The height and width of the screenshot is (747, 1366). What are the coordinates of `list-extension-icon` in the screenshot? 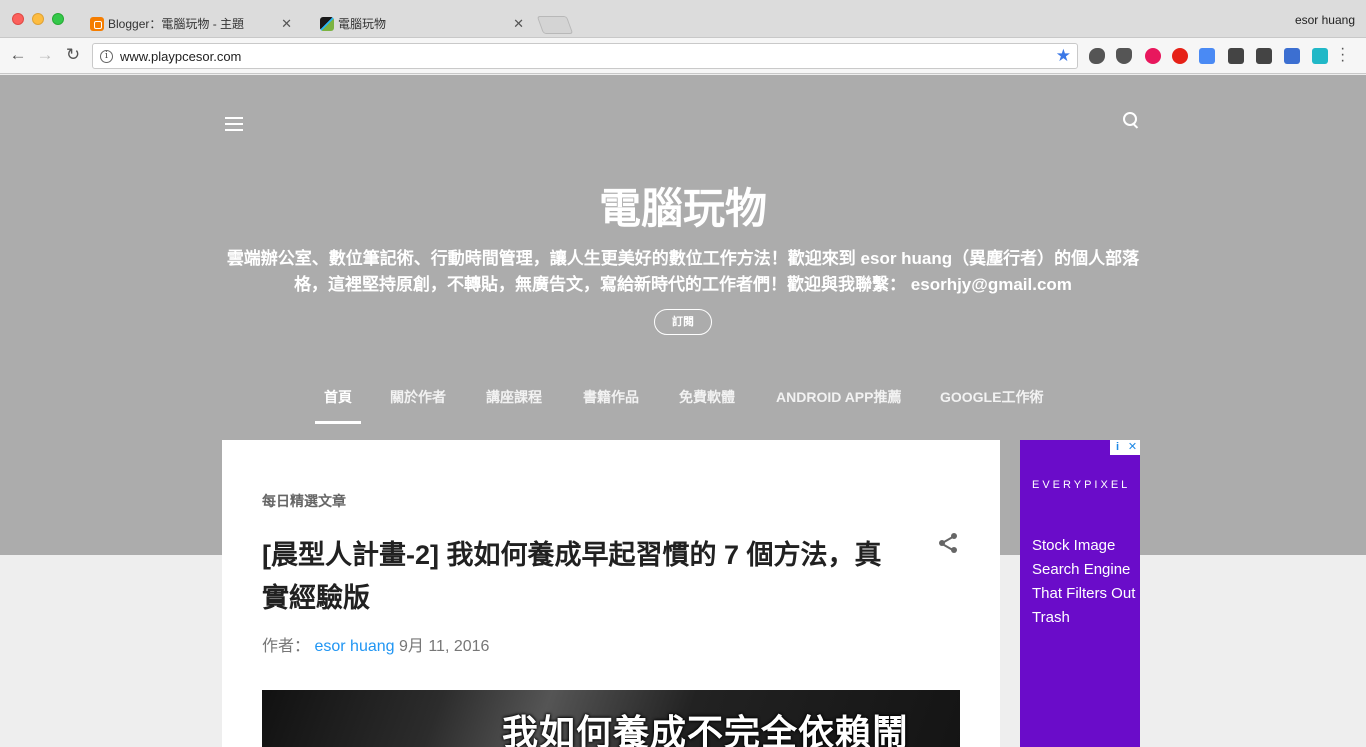 It's located at (1292, 56).